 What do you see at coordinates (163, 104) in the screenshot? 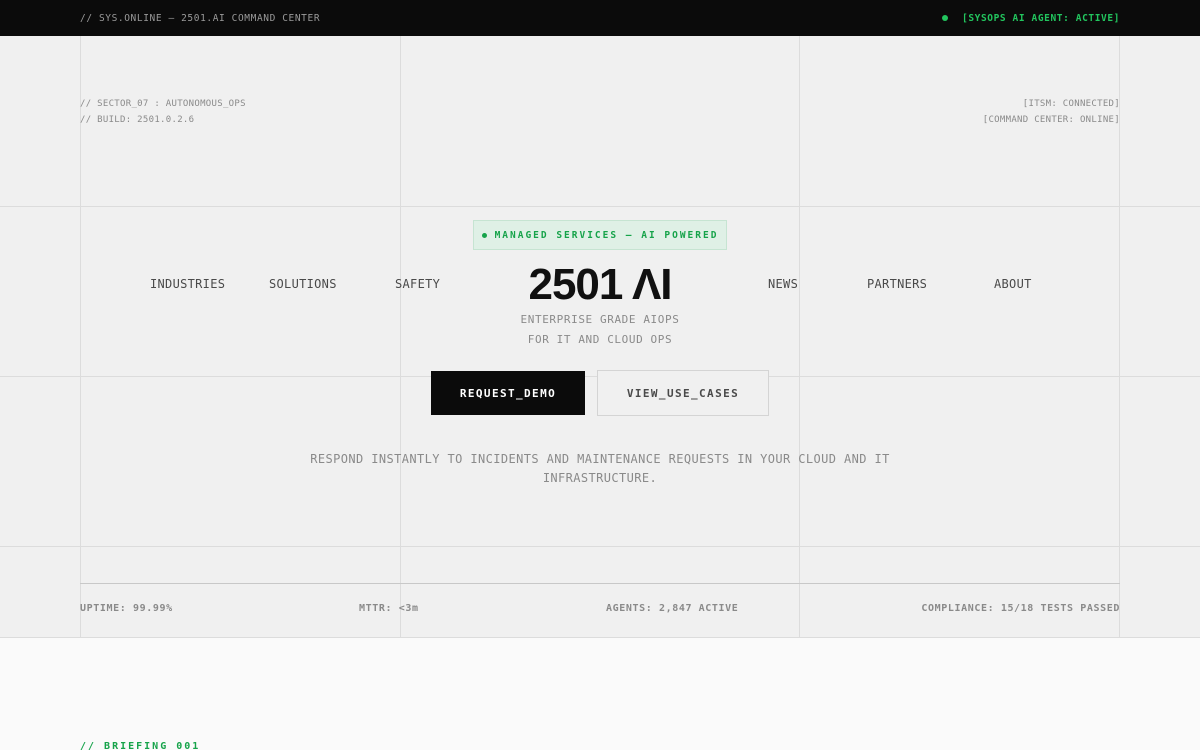
I see `sector-label: // SECTOR_07 : AUTONOMOUS_OPS` at bounding box center [163, 104].